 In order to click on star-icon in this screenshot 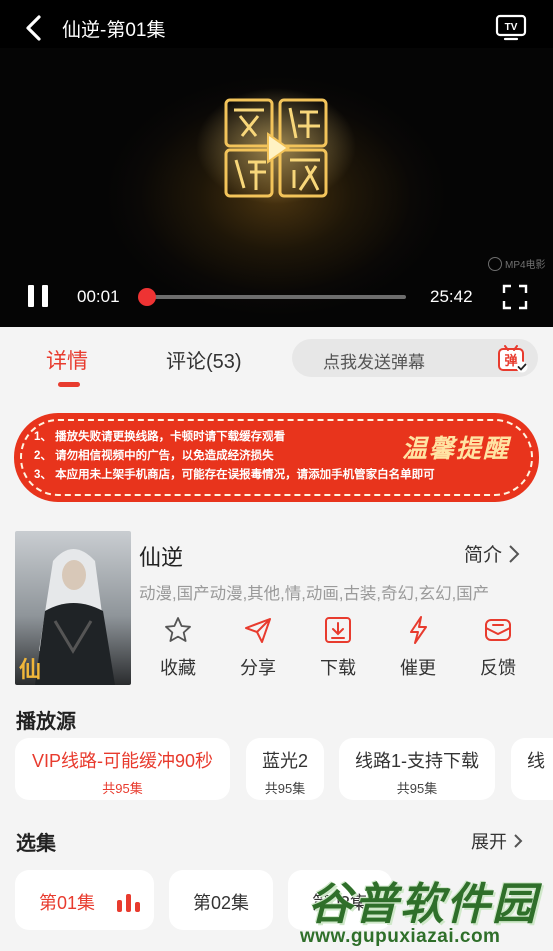, I will do `click(178, 629)`.